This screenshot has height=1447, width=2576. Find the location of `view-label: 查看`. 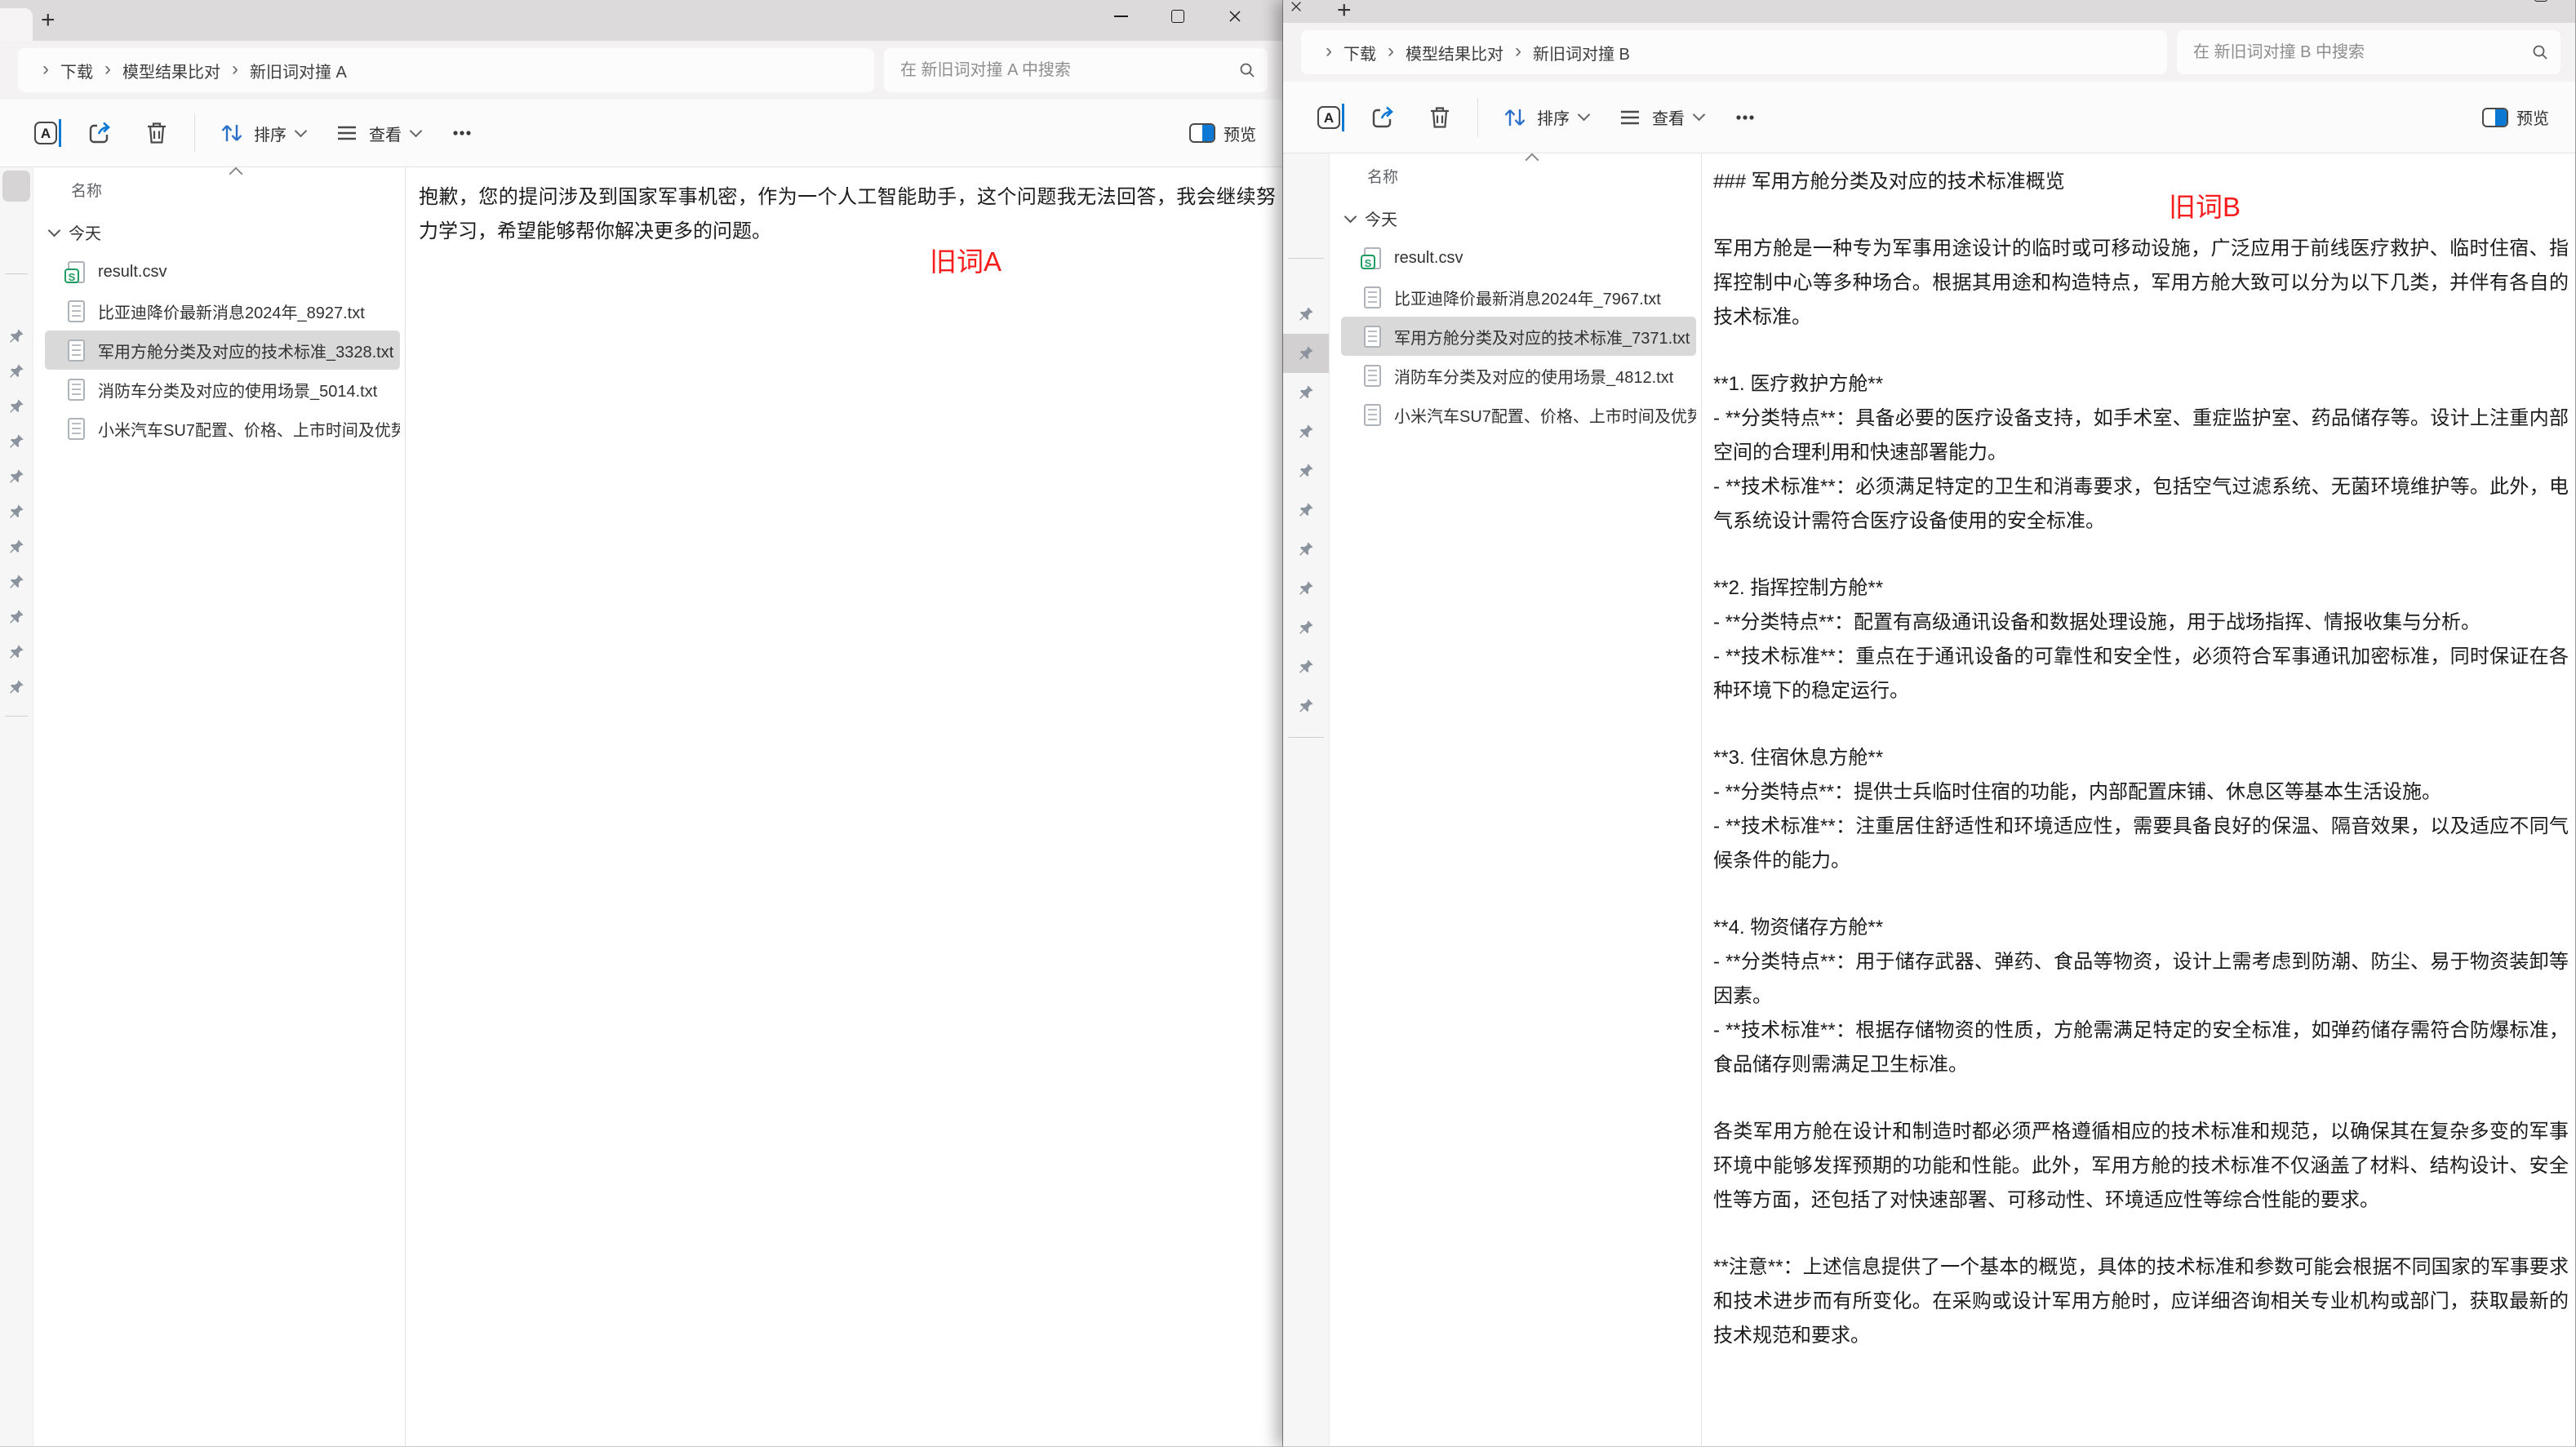

view-label: 查看 is located at coordinates (385, 135).